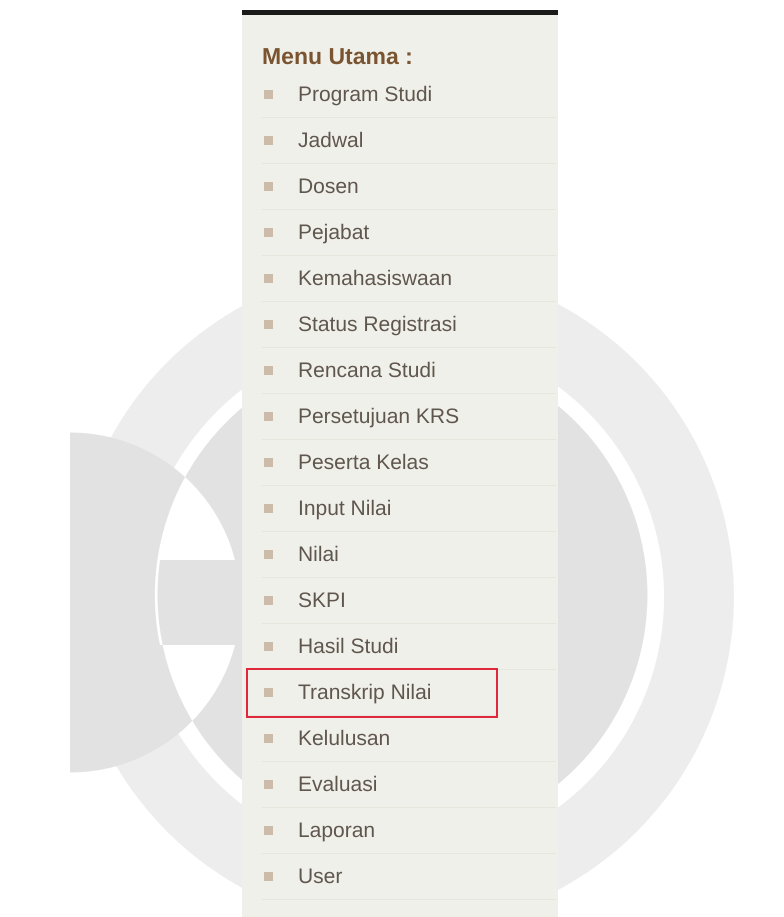 The height and width of the screenshot is (917, 784). What do you see at coordinates (322, 601) in the screenshot?
I see `menu-item-label: SKPI` at bounding box center [322, 601].